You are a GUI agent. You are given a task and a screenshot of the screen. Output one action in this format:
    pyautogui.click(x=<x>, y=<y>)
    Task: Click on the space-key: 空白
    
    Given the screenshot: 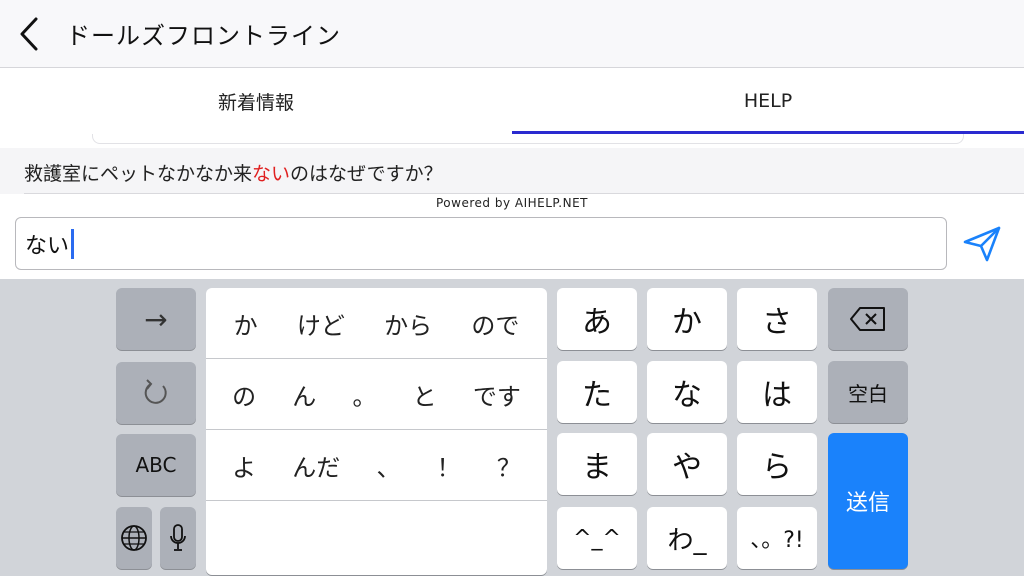 What is the action you would take?
    pyautogui.click(x=868, y=392)
    